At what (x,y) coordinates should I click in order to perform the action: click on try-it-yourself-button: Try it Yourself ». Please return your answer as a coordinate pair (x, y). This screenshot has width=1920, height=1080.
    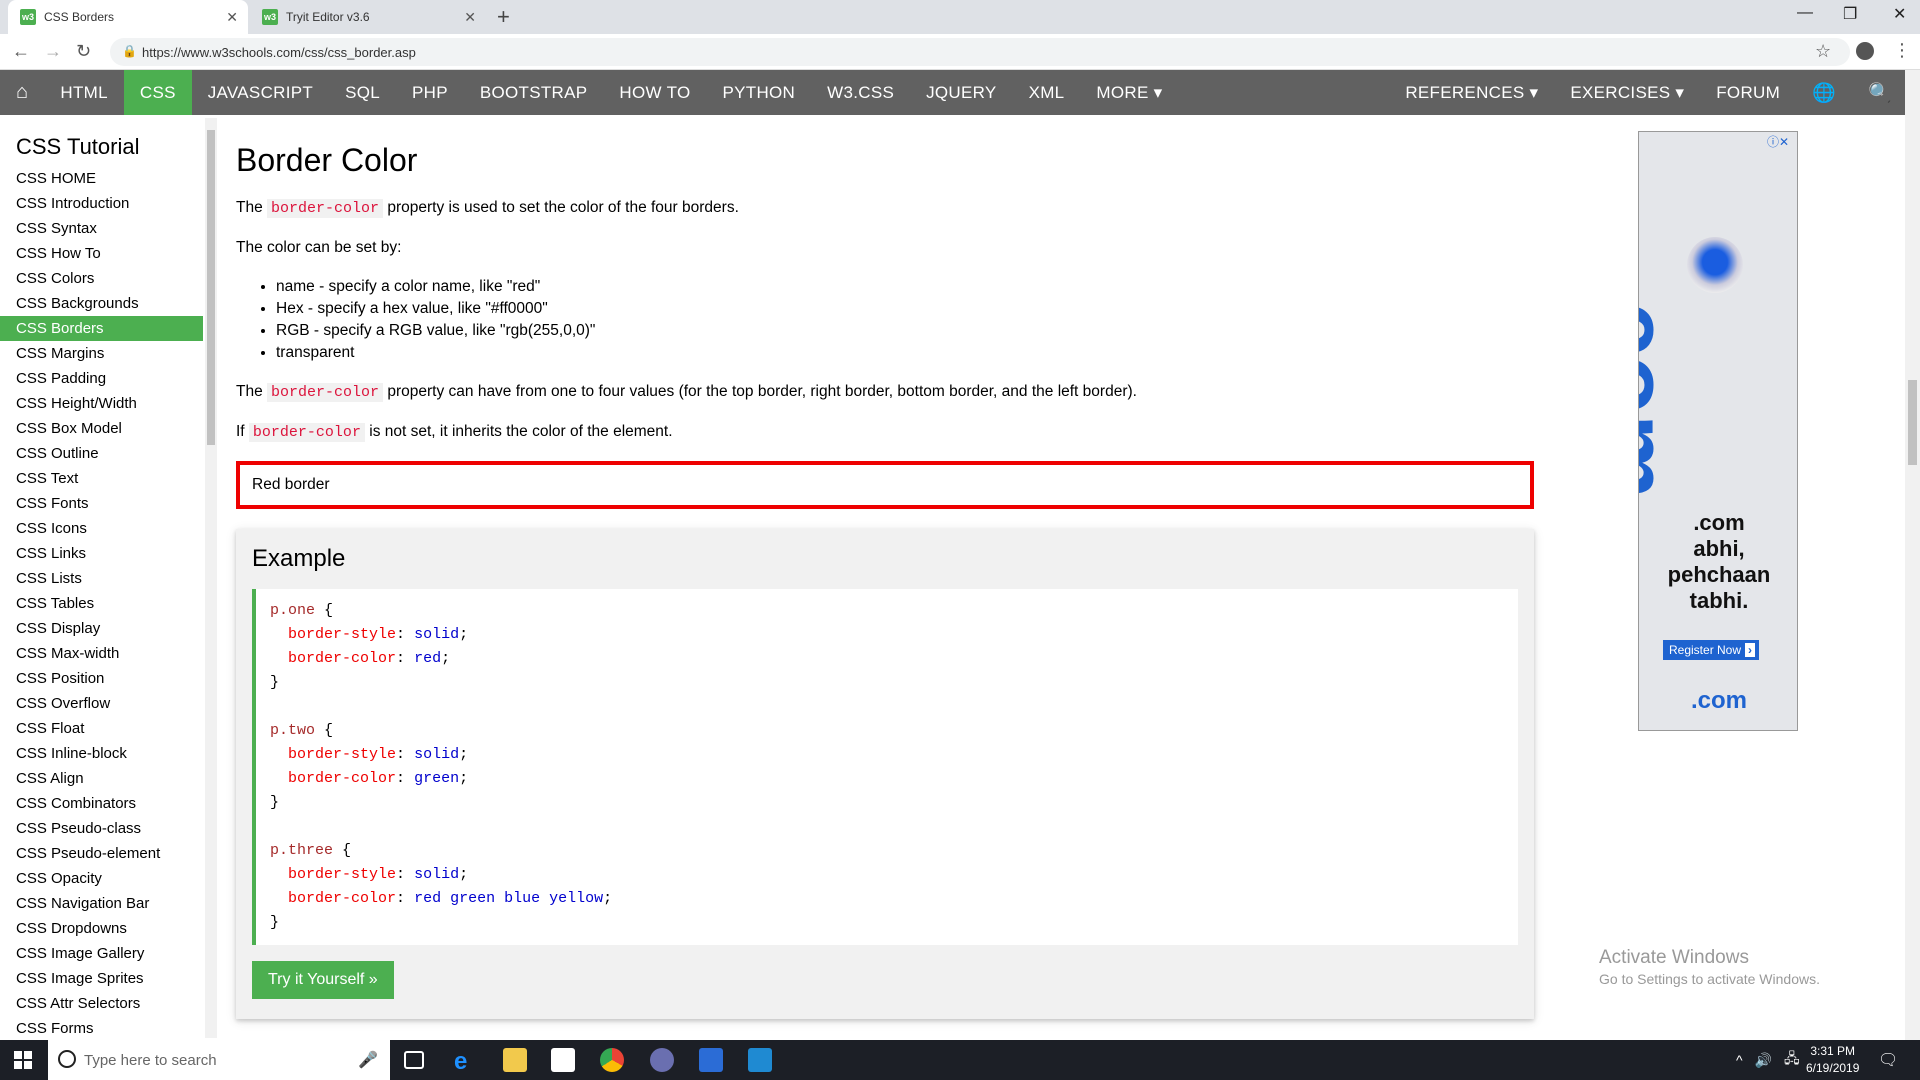
    Looking at the image, I should click on (323, 980).